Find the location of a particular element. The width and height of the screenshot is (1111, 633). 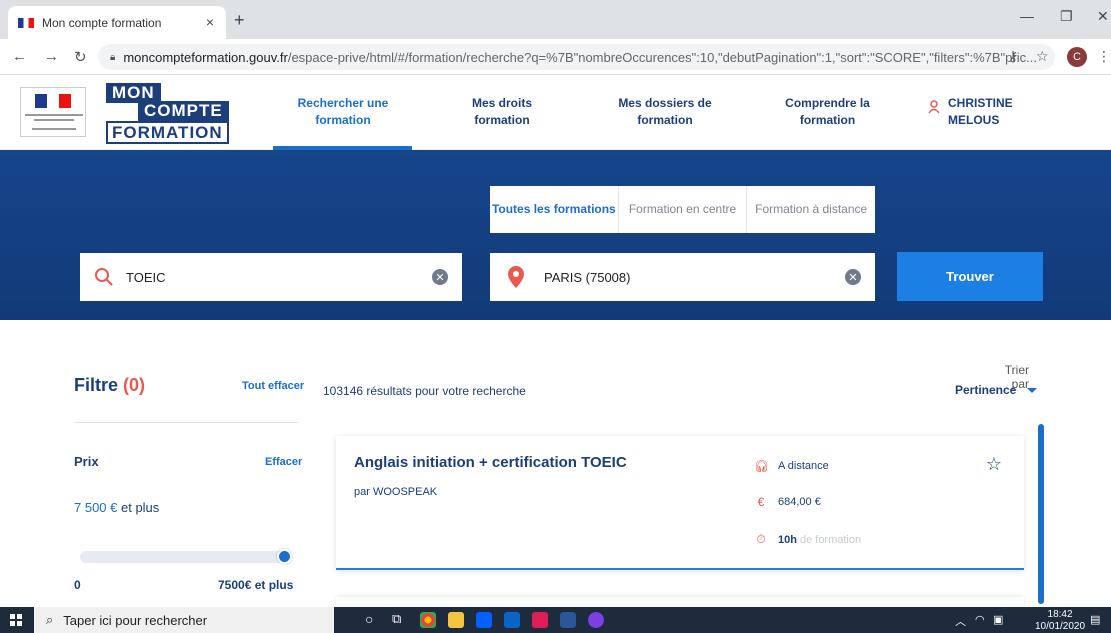

user-last-name: MELOUS is located at coordinates (974, 120).